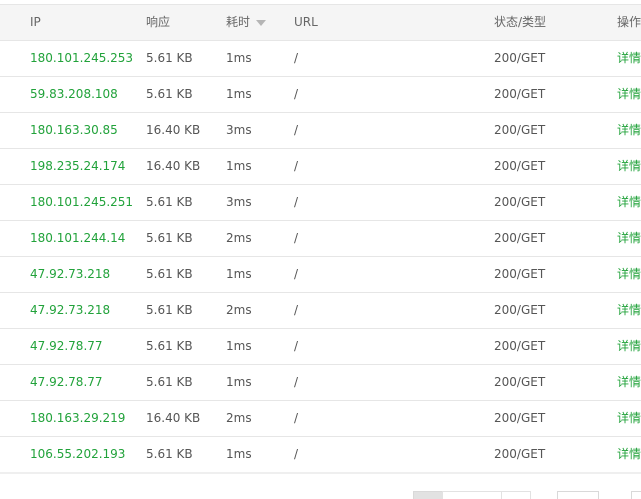 This screenshot has height=499, width=641. Describe the element at coordinates (320, 275) in the screenshot. I see `table-row: 47.92.73.218 5.61 KB 1ms / 200/GET 详情` at that location.